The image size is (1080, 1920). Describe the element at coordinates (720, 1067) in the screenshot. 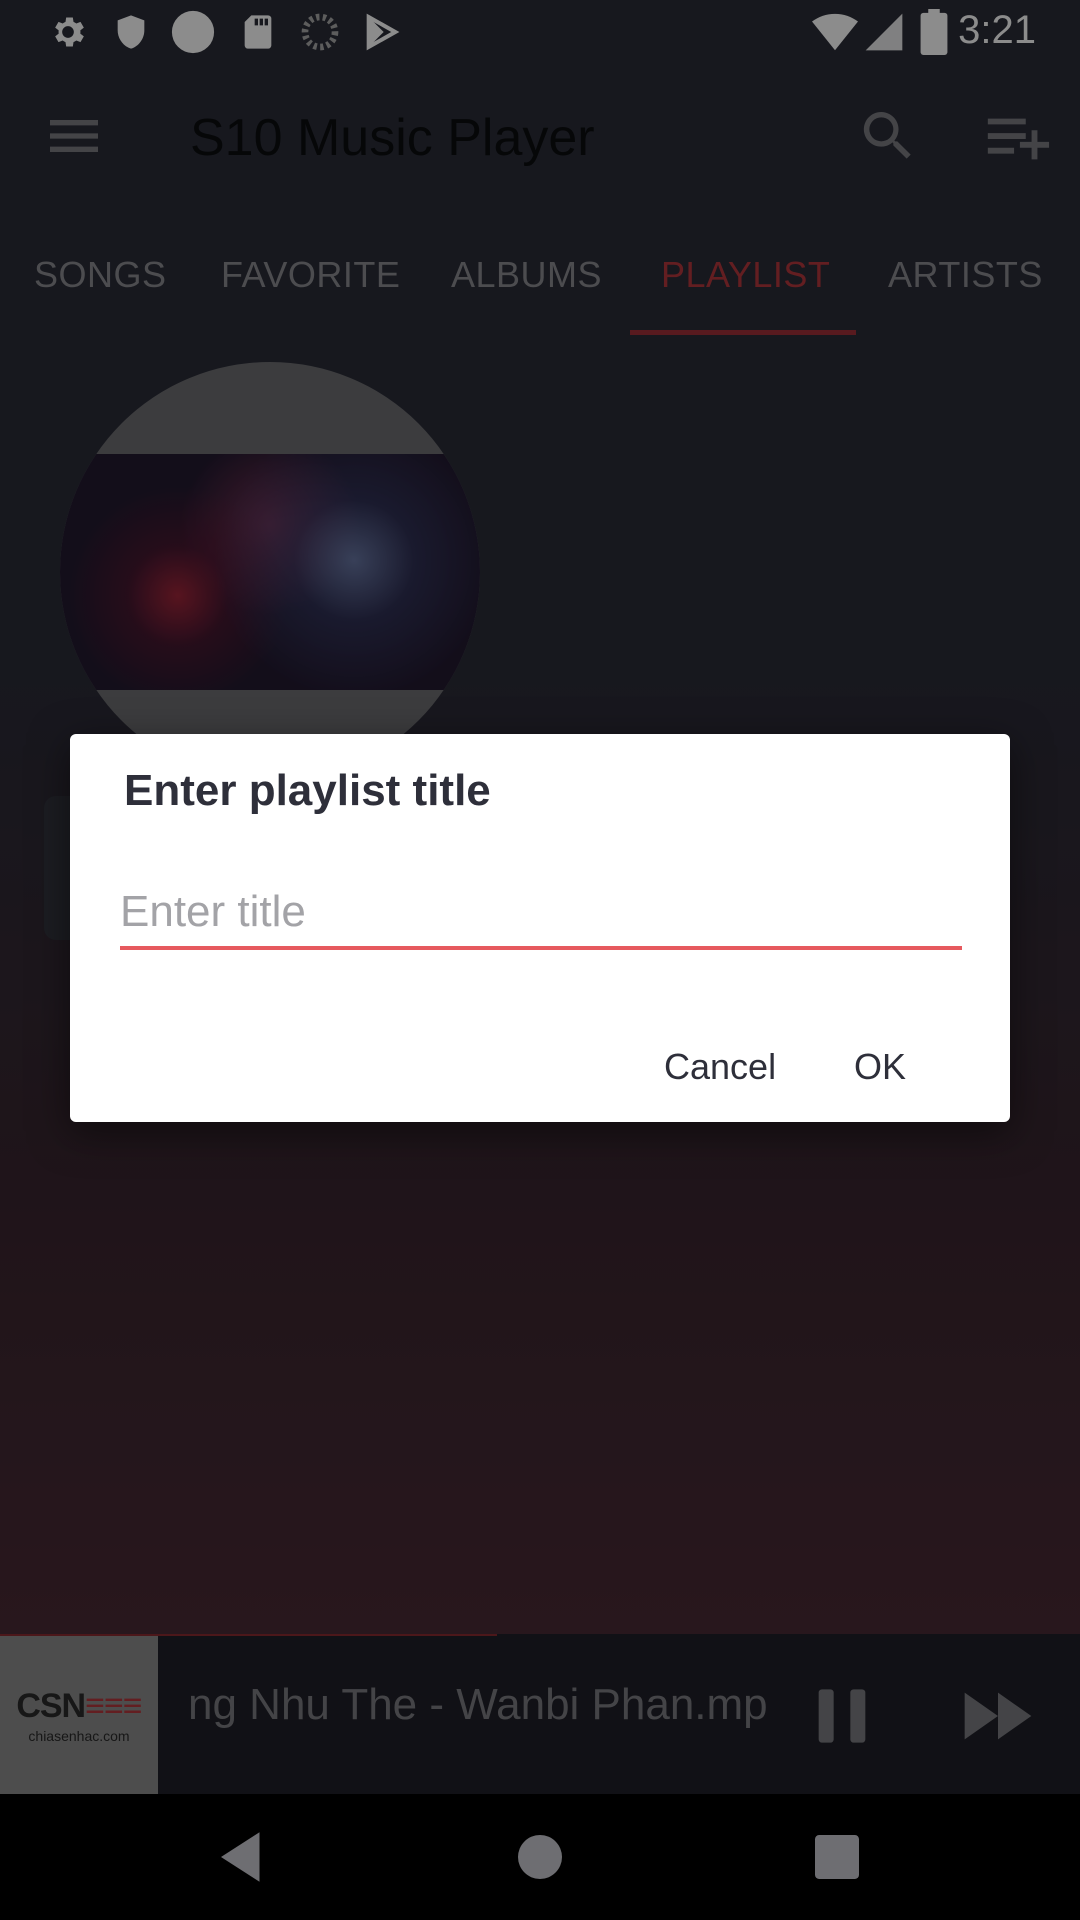

I see `cancel-button: Cancel` at that location.